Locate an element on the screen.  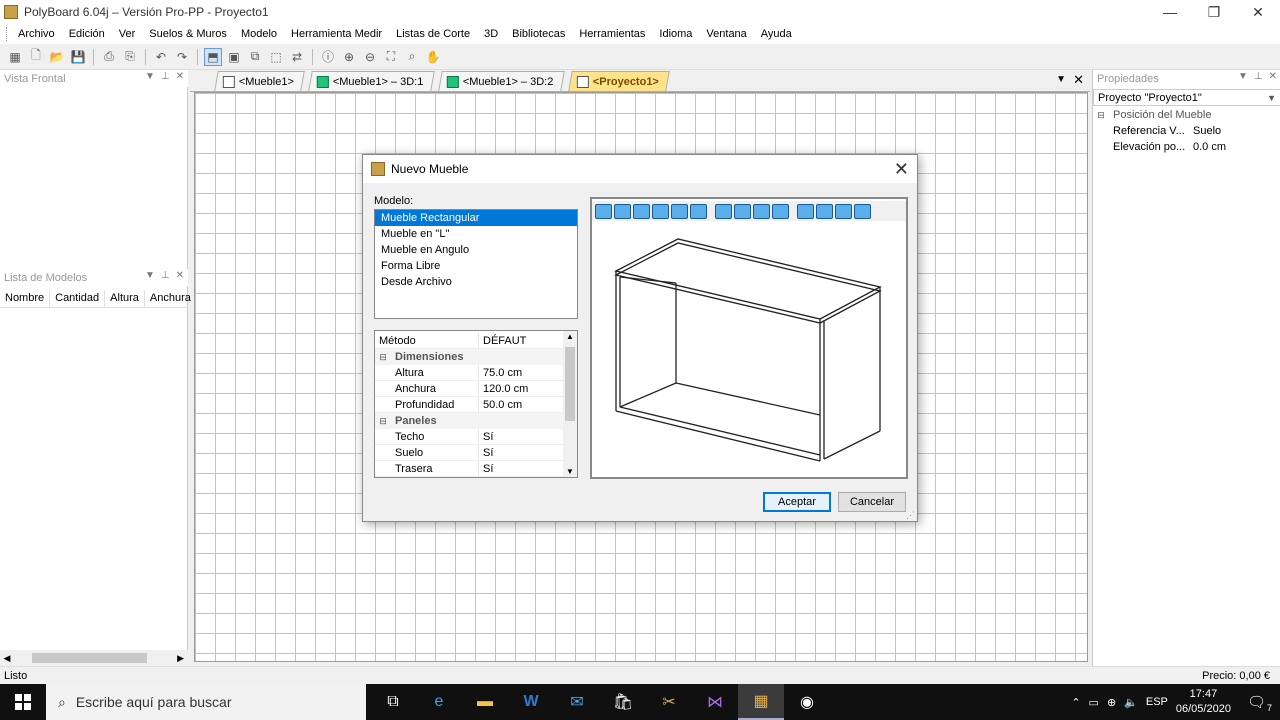
save-icon: 💾 is located at coordinates (78, 57).